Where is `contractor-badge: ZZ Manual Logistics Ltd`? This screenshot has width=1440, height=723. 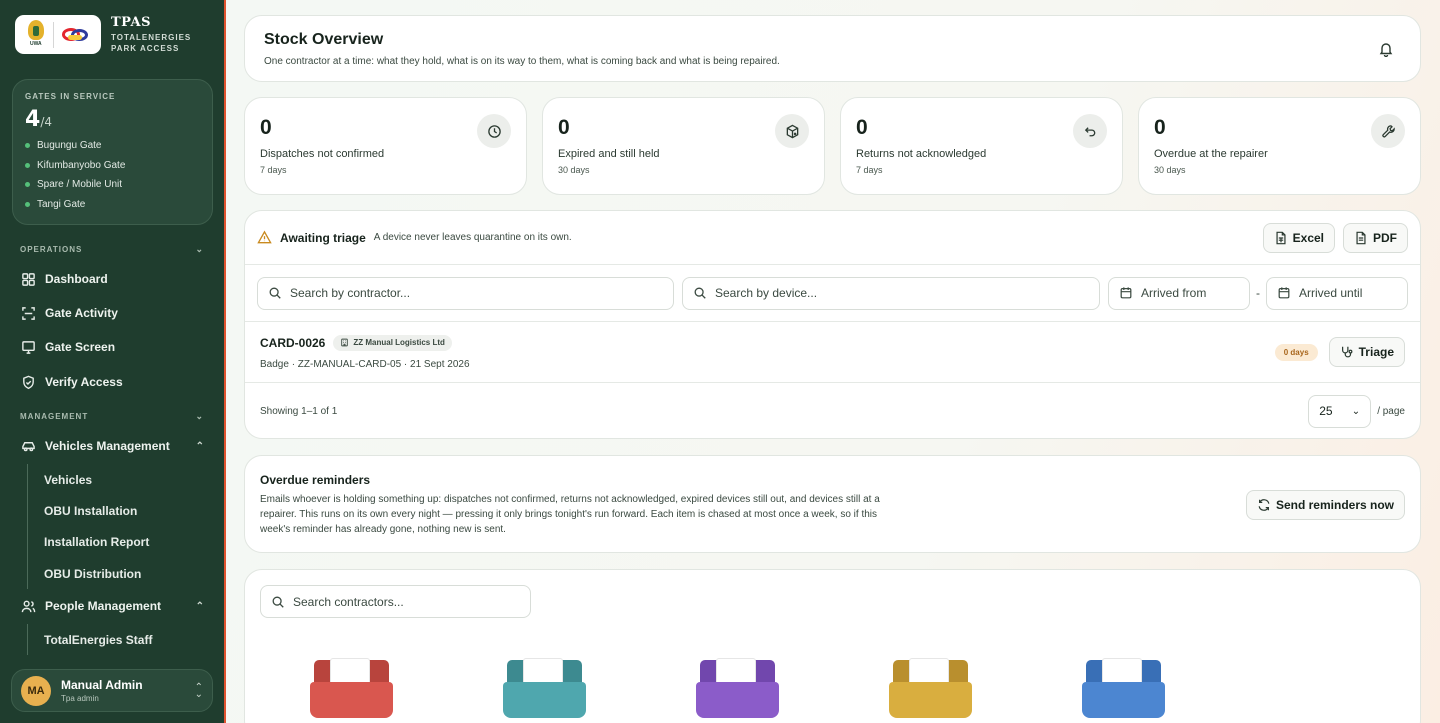 contractor-badge: ZZ Manual Logistics Ltd is located at coordinates (392, 342).